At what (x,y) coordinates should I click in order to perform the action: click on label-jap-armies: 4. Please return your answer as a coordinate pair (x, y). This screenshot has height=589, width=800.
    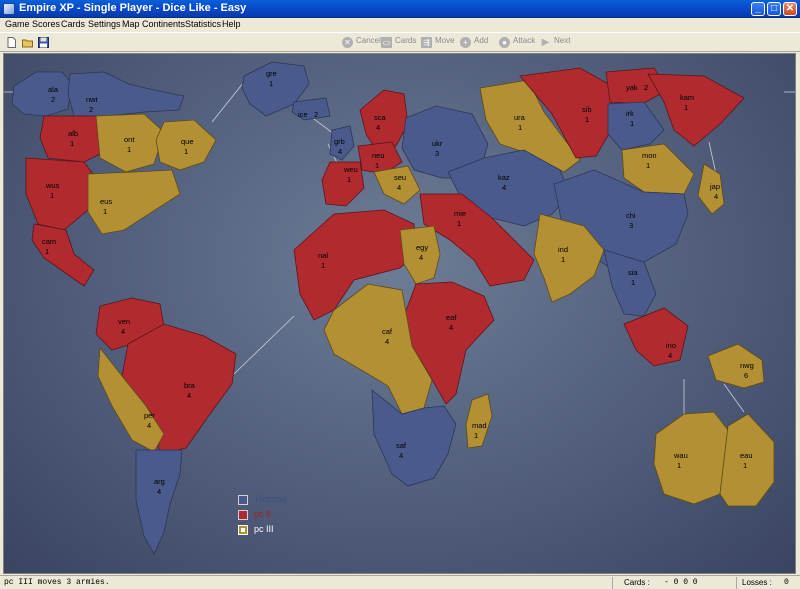
    Looking at the image, I should click on (716, 196).